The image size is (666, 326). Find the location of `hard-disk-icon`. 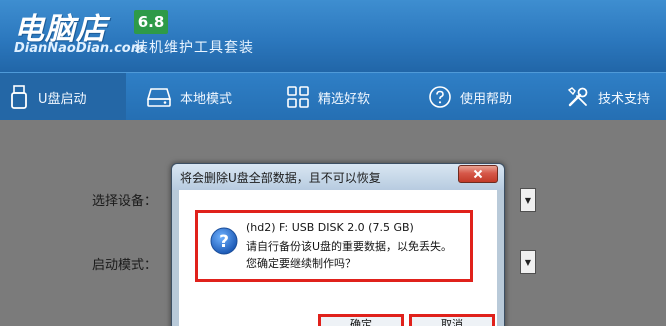

hard-disk-icon is located at coordinates (159, 97).